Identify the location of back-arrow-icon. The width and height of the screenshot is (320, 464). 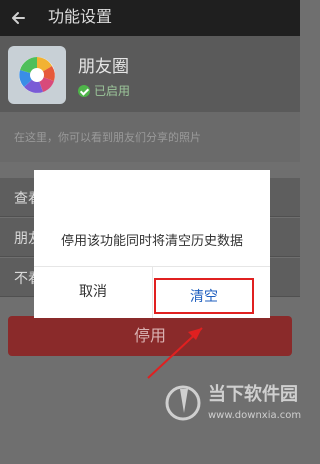
(20, 18).